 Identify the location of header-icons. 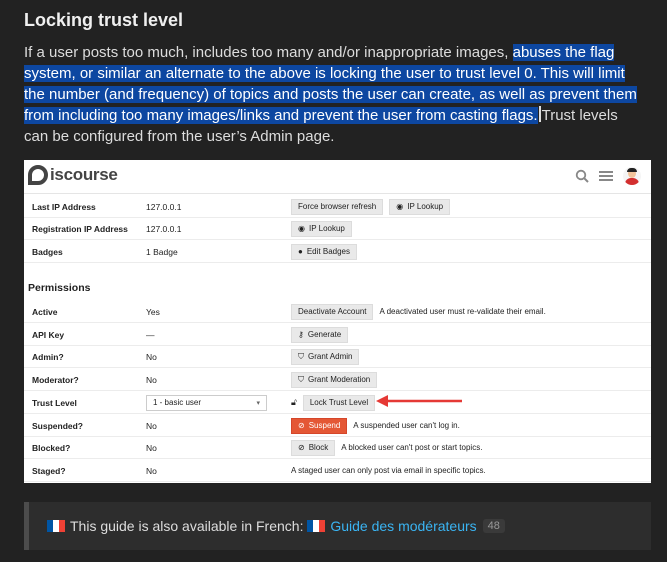
(608, 176).